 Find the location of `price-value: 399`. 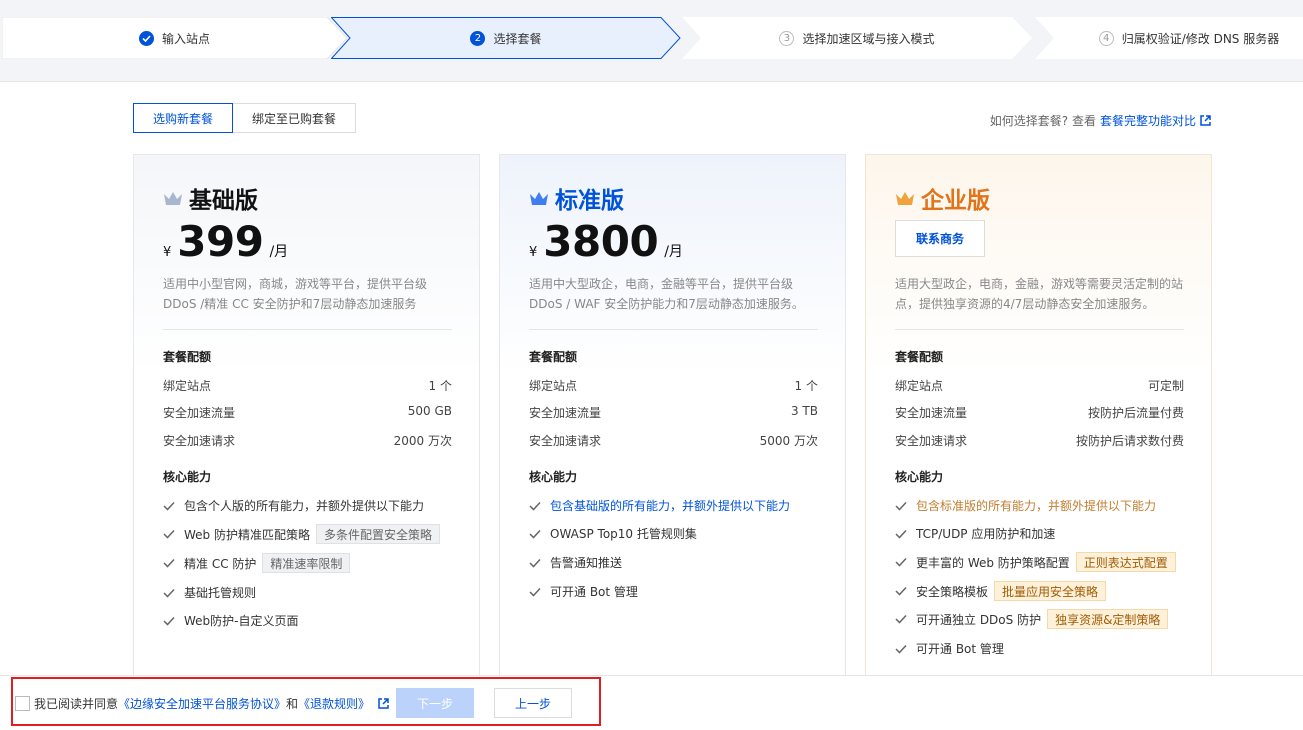

price-value: 399 is located at coordinates (220, 241).